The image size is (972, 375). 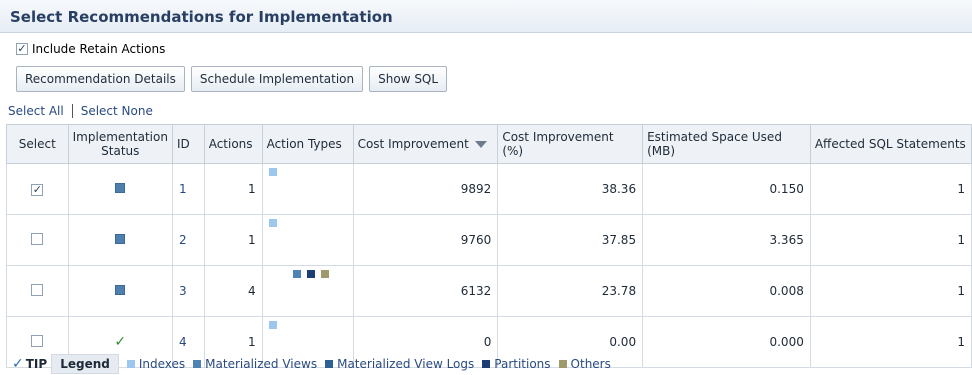 I want to click on indexes-swatch-icon, so click(x=130, y=364).